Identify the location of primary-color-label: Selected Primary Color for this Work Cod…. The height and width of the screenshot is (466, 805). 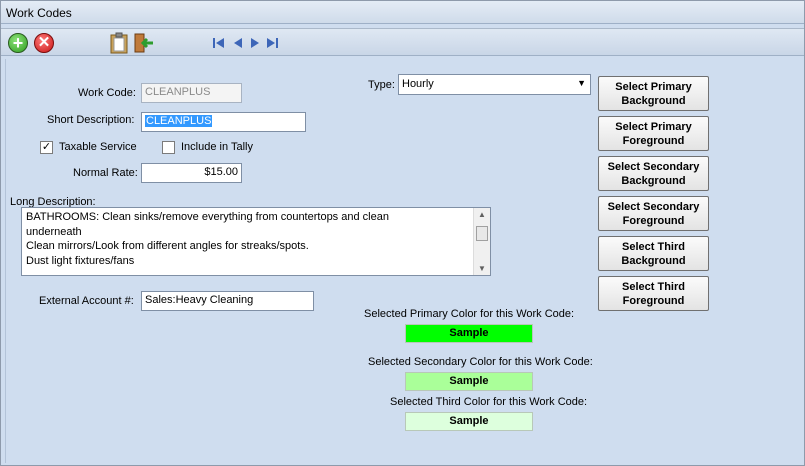
(469, 314).